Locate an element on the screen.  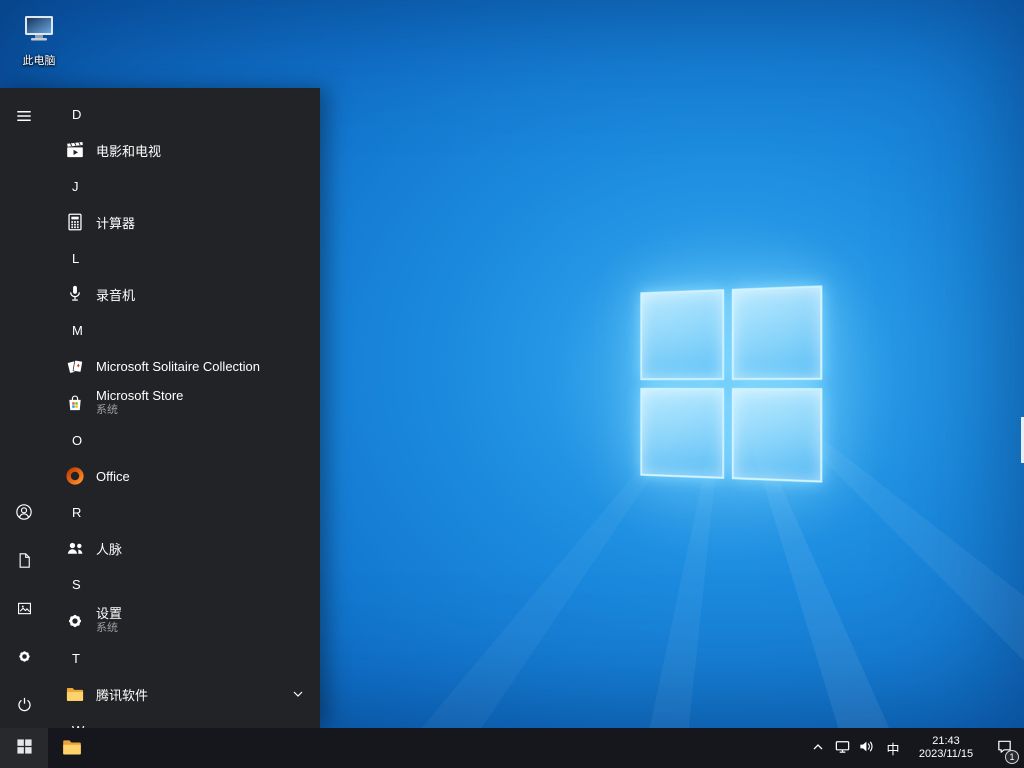
start-section-letter-l: L is located at coordinates (184, 258).